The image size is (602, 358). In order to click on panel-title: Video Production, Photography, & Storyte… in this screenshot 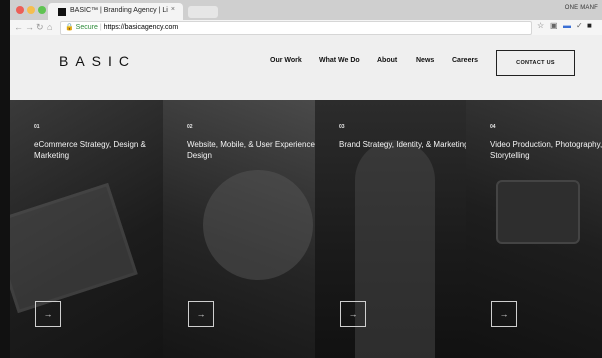, I will do `click(546, 150)`.